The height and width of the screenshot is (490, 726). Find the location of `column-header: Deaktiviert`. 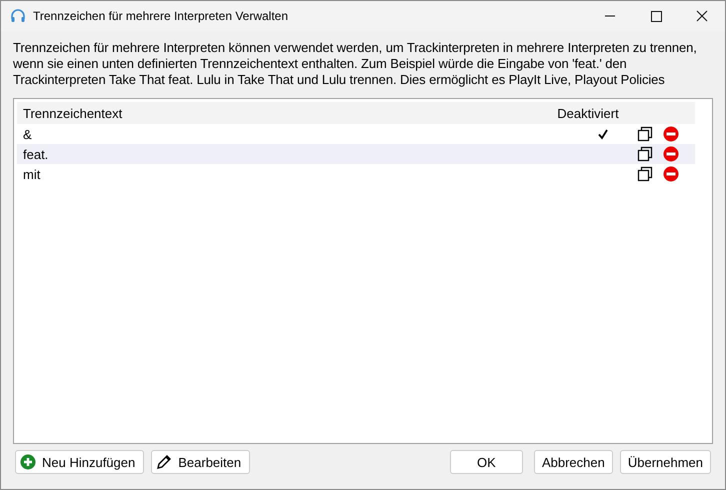

column-header: Deaktiviert is located at coordinates (588, 113).